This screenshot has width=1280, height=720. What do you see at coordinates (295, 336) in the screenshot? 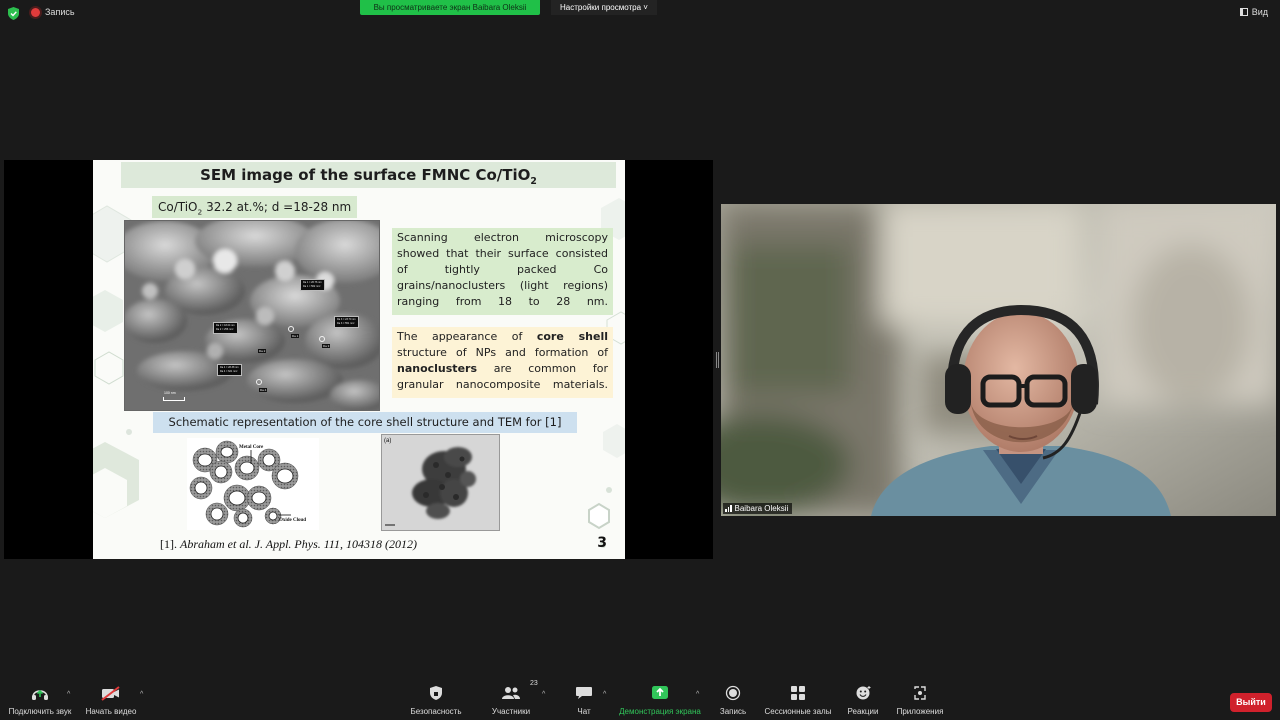
I see `sem-marker-label: Da 1` at bounding box center [295, 336].